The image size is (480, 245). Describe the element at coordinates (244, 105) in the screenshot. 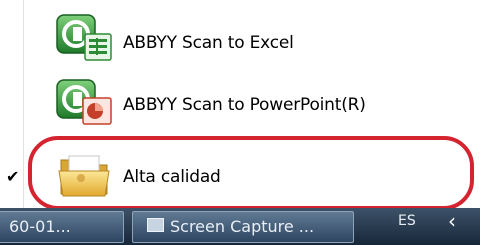

I see `menu-item-label: ABBYY Scan to PowerPoint(R)` at that location.